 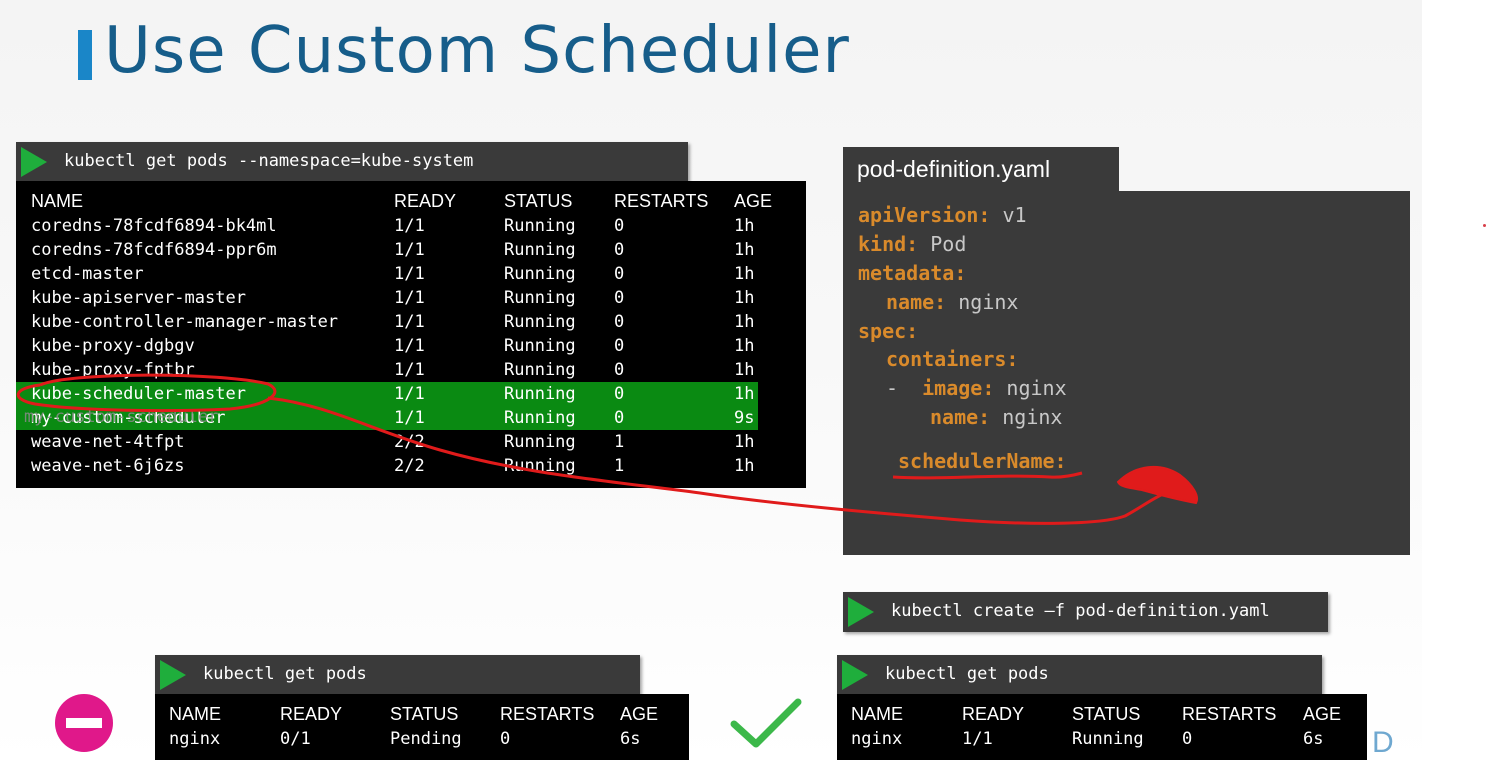 I want to click on yaml-filename-tab: pod-definition.yaml, so click(x=981, y=169).